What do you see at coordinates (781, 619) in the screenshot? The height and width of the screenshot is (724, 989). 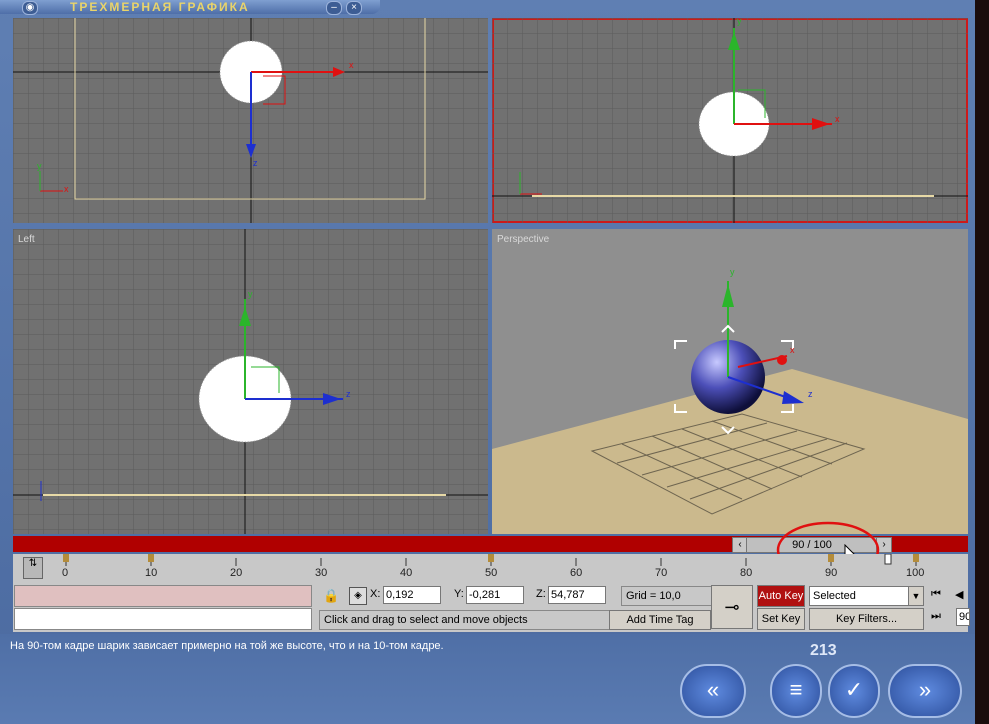 I see `set-key-button: Set Key` at bounding box center [781, 619].